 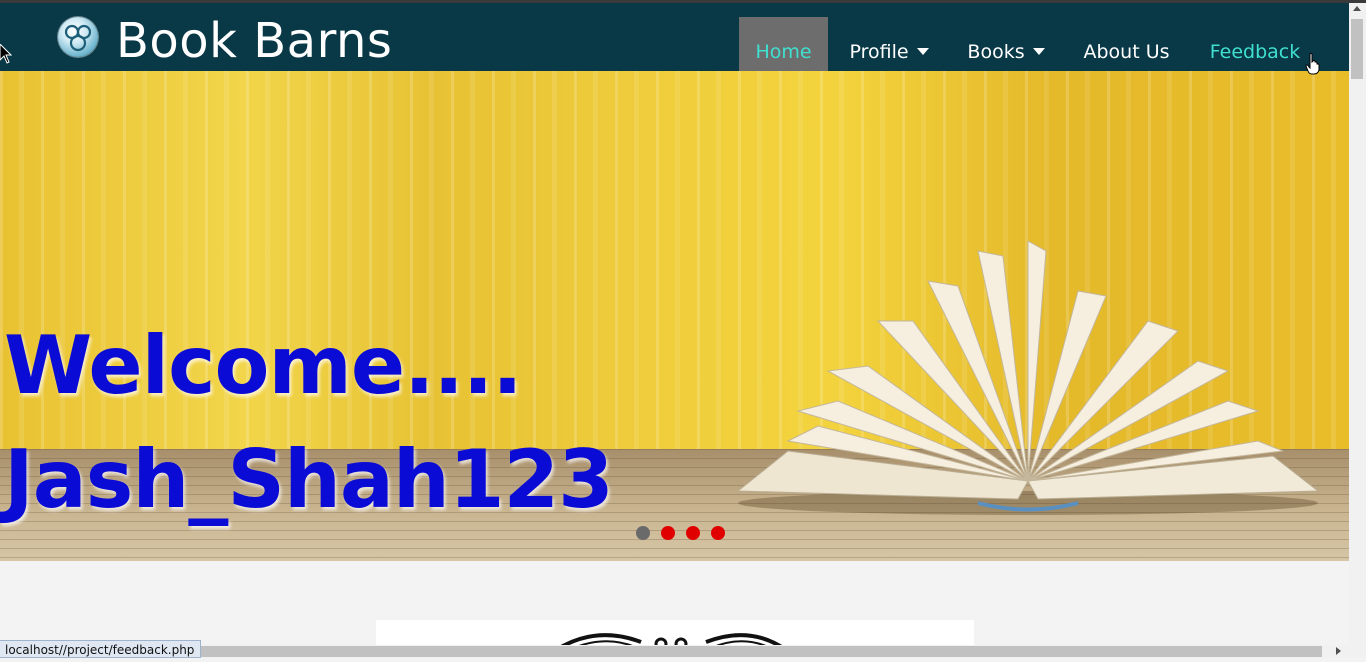 I want to click on vertical-scrollbar-thumb, so click(x=1357, y=49).